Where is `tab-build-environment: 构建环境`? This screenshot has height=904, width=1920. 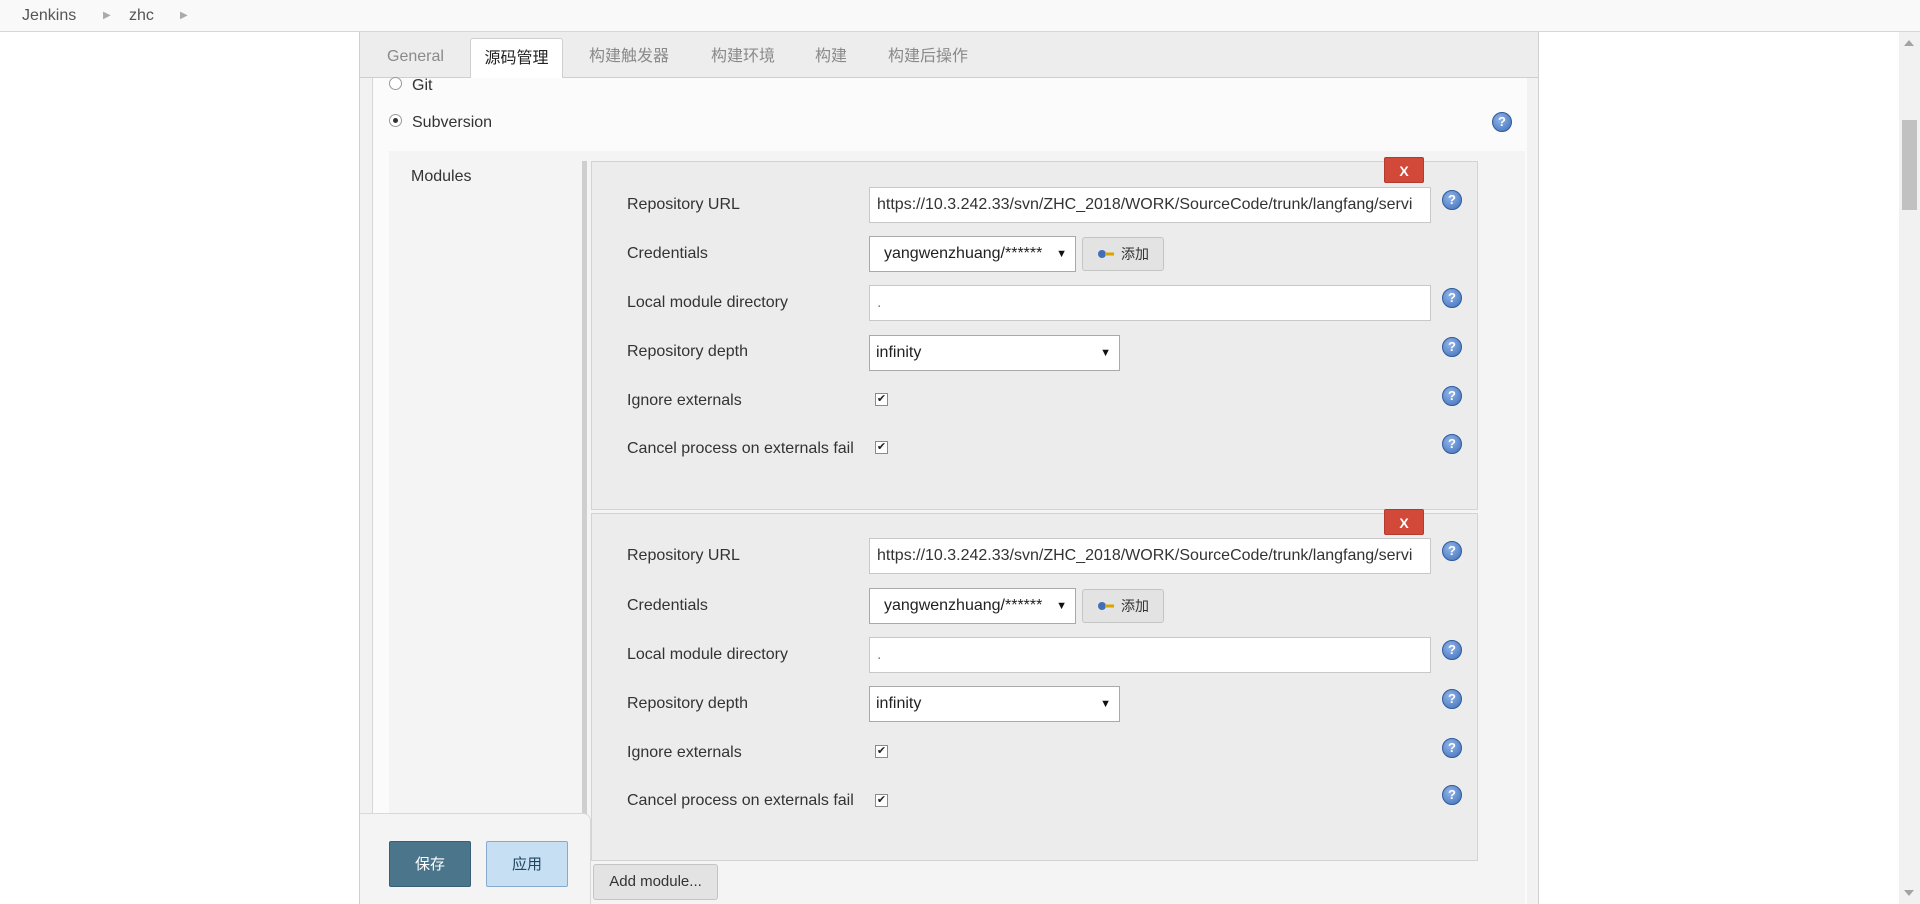
tab-build-environment: 构建环境 is located at coordinates (743, 55).